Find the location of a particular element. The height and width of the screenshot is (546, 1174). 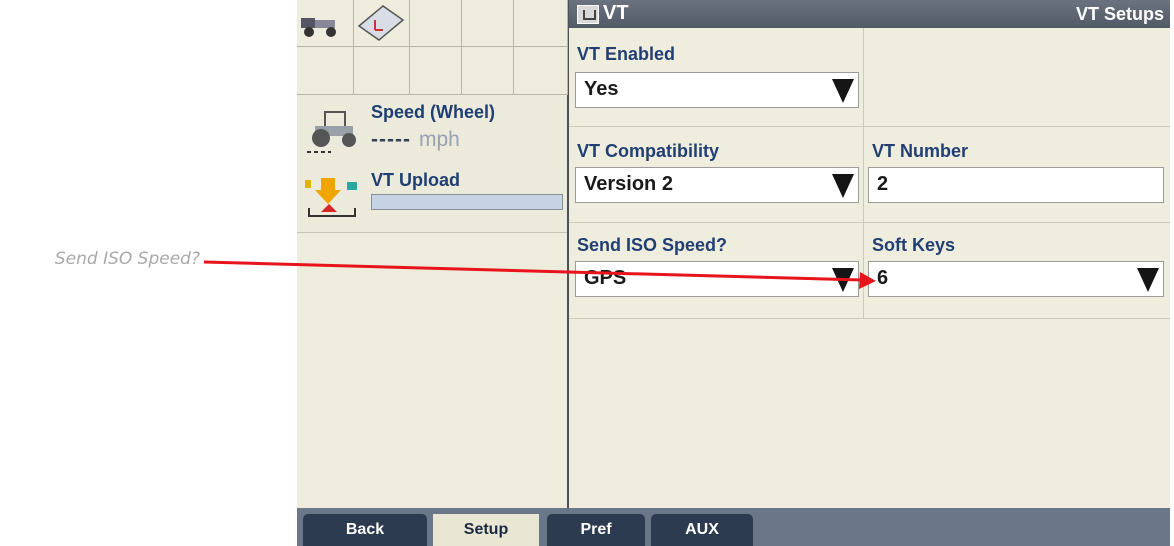

vt-number-label: VT Number is located at coordinates (920, 151).